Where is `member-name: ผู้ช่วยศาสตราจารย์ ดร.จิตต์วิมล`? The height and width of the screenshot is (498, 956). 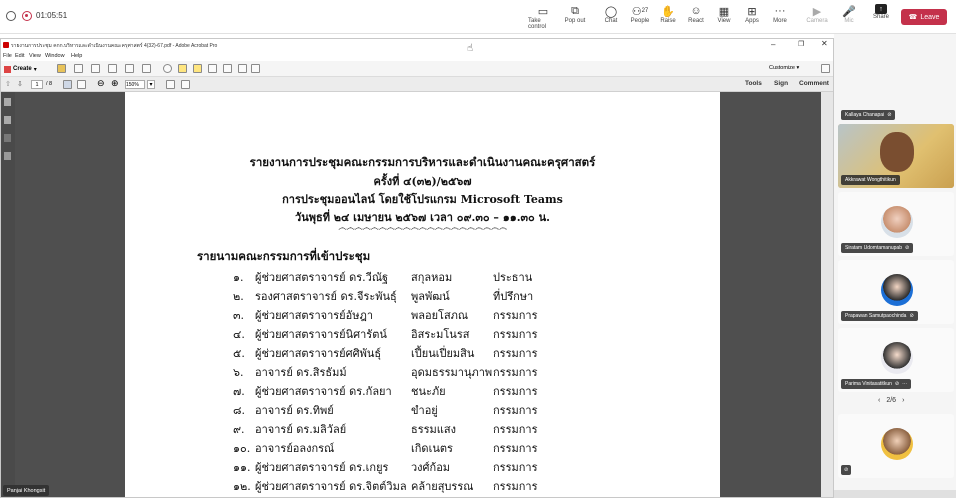
member-name: ผู้ช่วยศาสตราจารย์ ดร.จิตต์วิมล is located at coordinates (331, 486).